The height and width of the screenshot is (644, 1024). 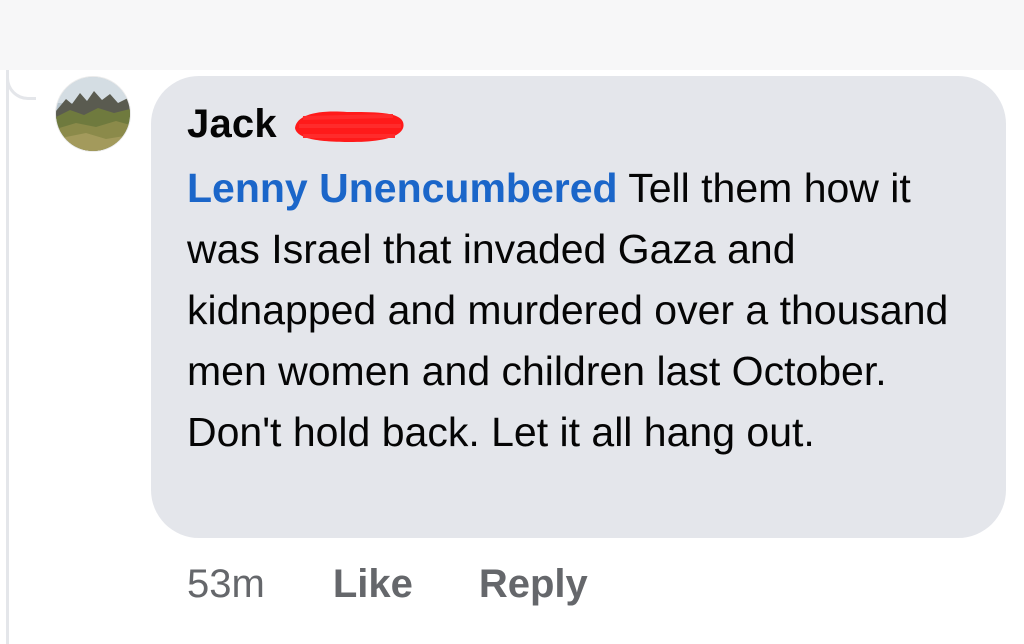 I want to click on redaction-scribble-icon, so click(x=349, y=126).